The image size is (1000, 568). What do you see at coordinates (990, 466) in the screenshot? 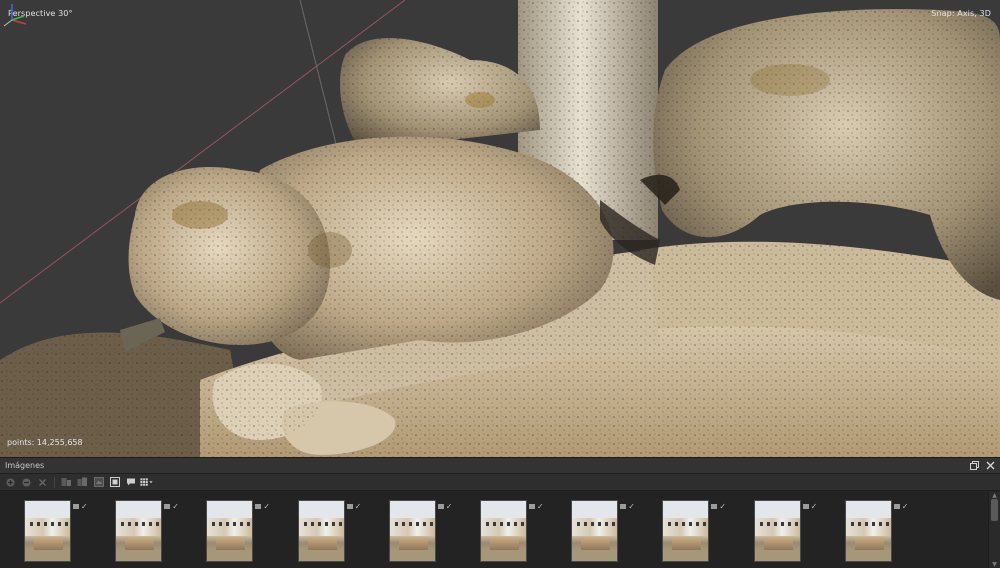
I see `close-icon` at bounding box center [990, 466].